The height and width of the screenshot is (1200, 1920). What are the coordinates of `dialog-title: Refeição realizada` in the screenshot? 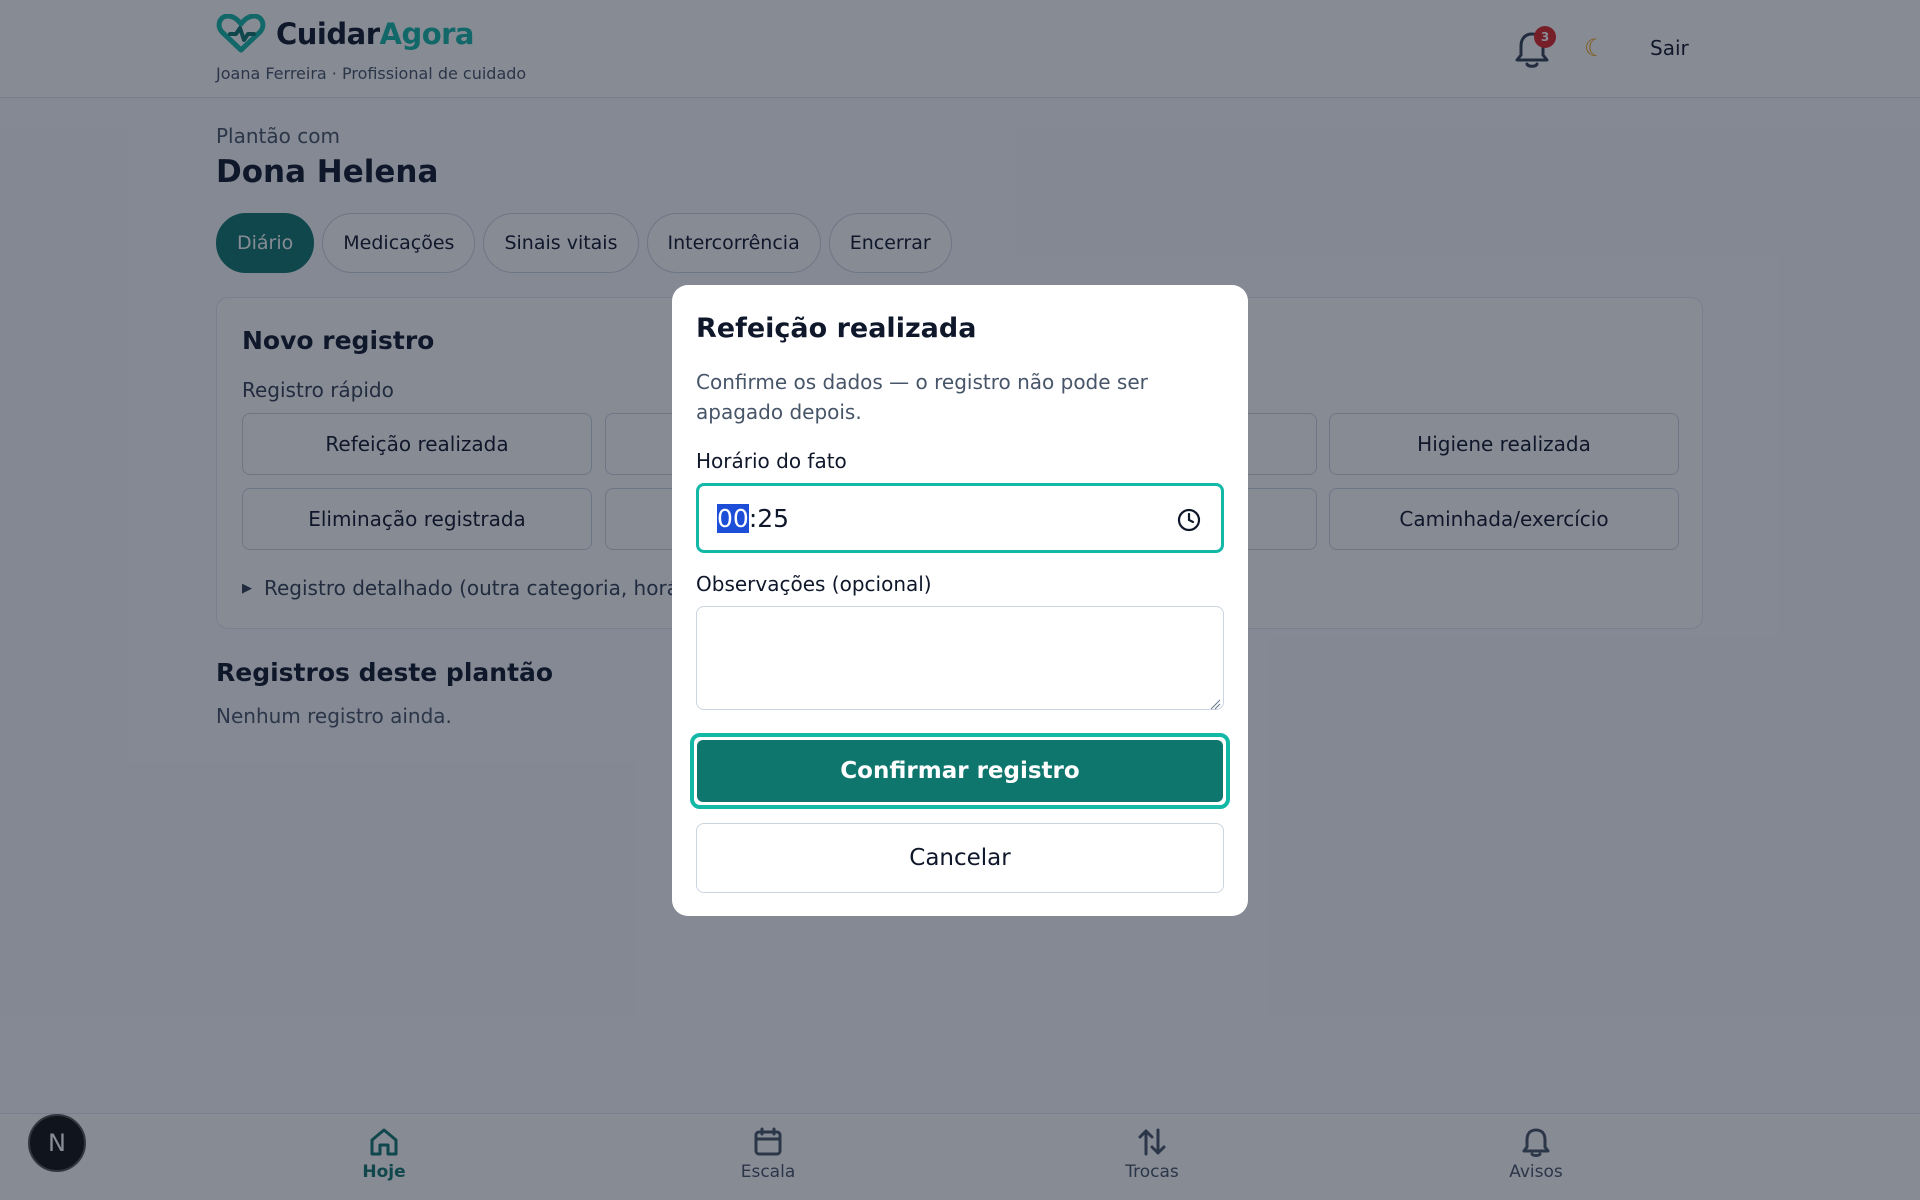 It's located at (836, 328).